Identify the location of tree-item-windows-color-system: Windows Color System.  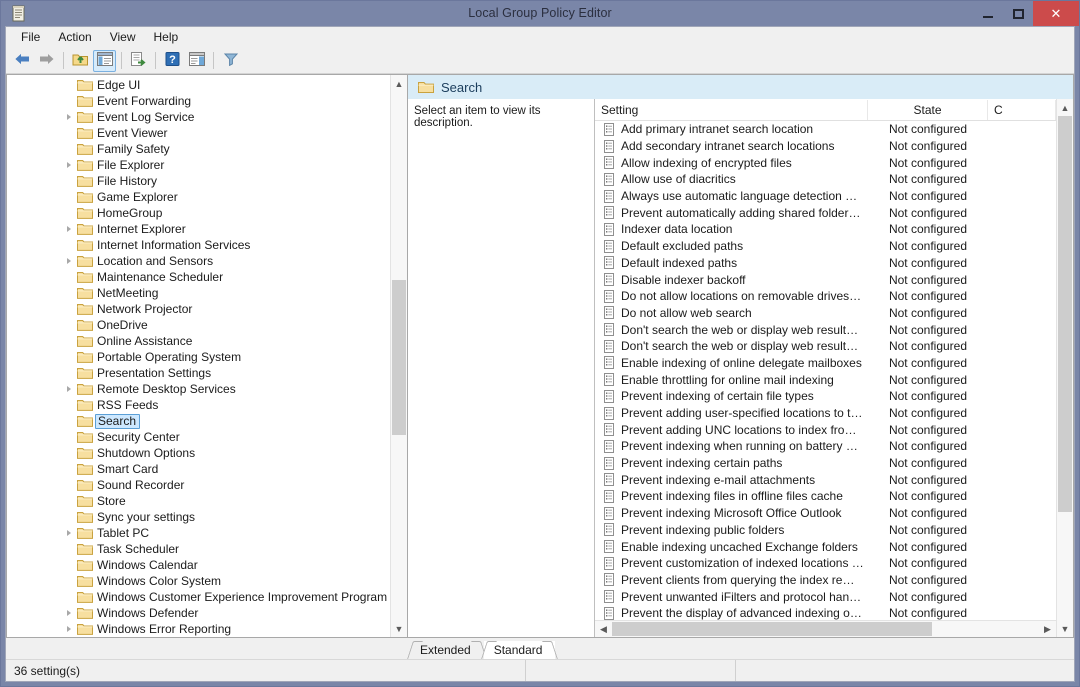
(198, 581).